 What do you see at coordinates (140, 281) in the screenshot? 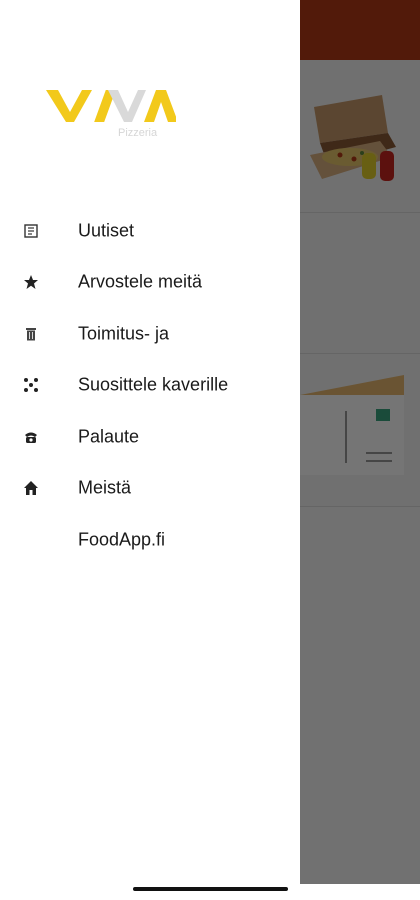
I see `menu-label: Arvostele meitä` at bounding box center [140, 281].